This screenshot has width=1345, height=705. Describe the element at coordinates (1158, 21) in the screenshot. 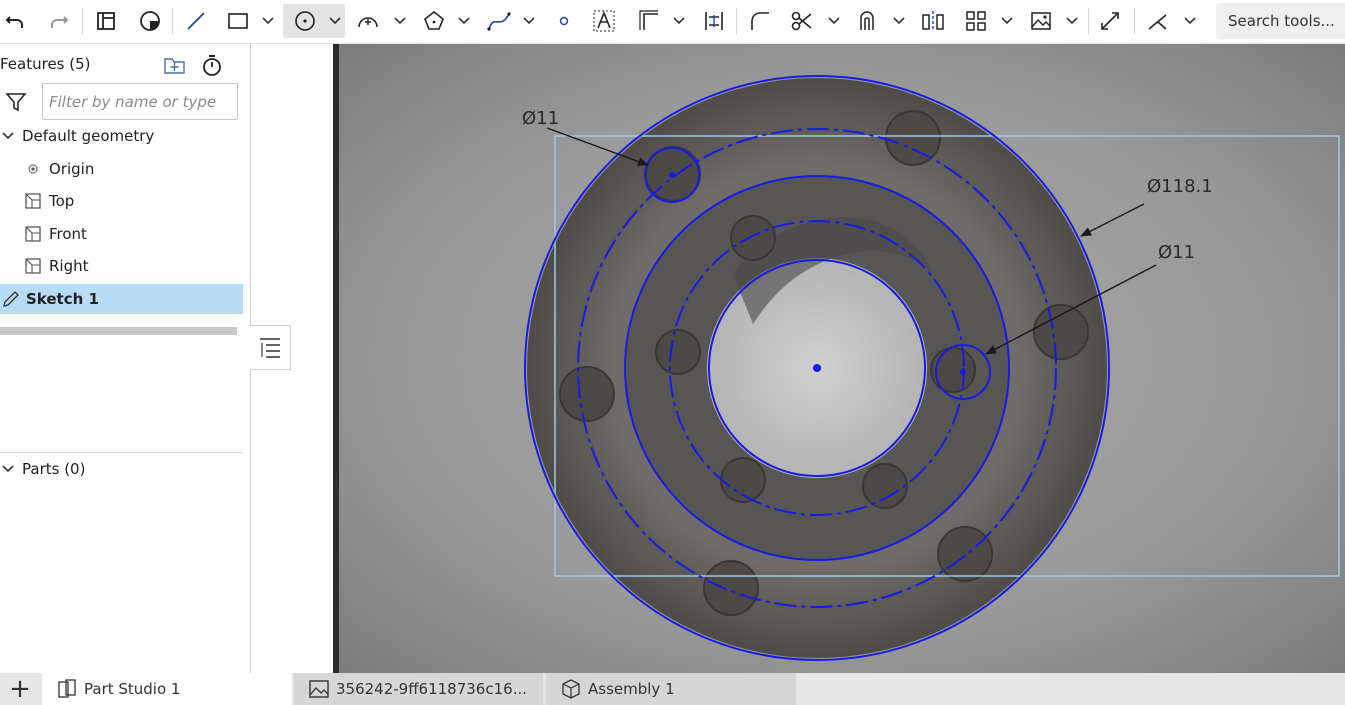

I see `axis-icon` at that location.